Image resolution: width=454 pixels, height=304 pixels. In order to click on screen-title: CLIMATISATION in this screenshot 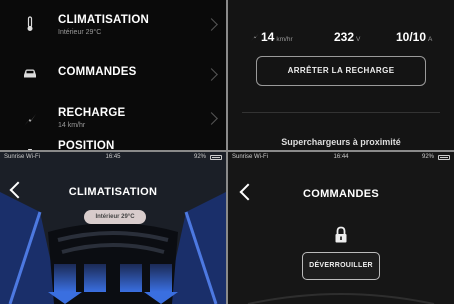, I will do `click(113, 192)`.